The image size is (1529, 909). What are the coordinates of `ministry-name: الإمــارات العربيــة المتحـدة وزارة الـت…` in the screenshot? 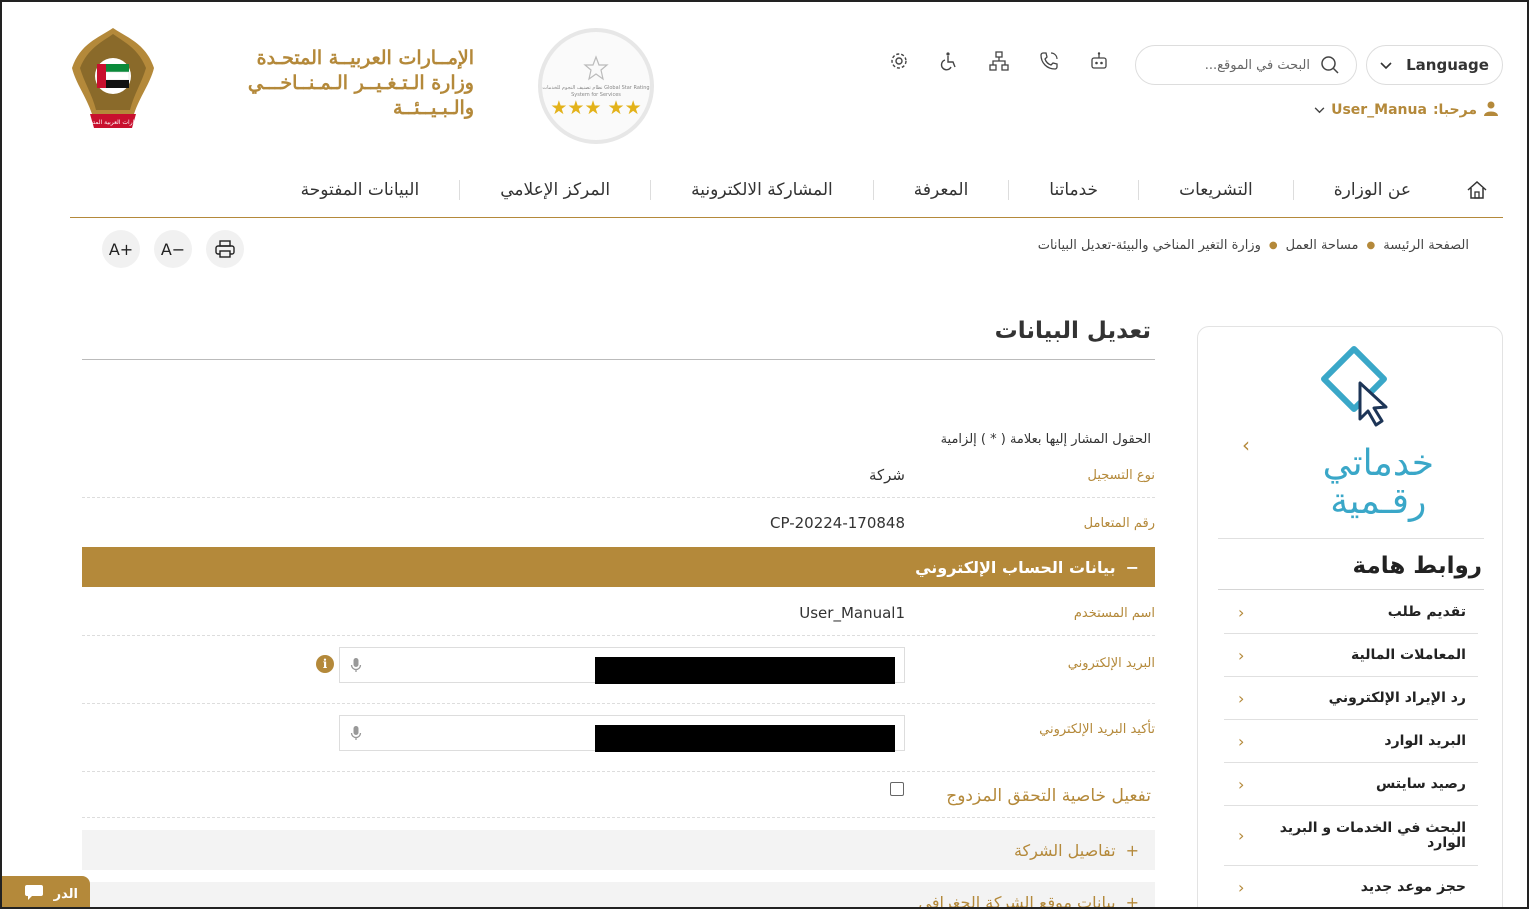 It's located at (324, 83).